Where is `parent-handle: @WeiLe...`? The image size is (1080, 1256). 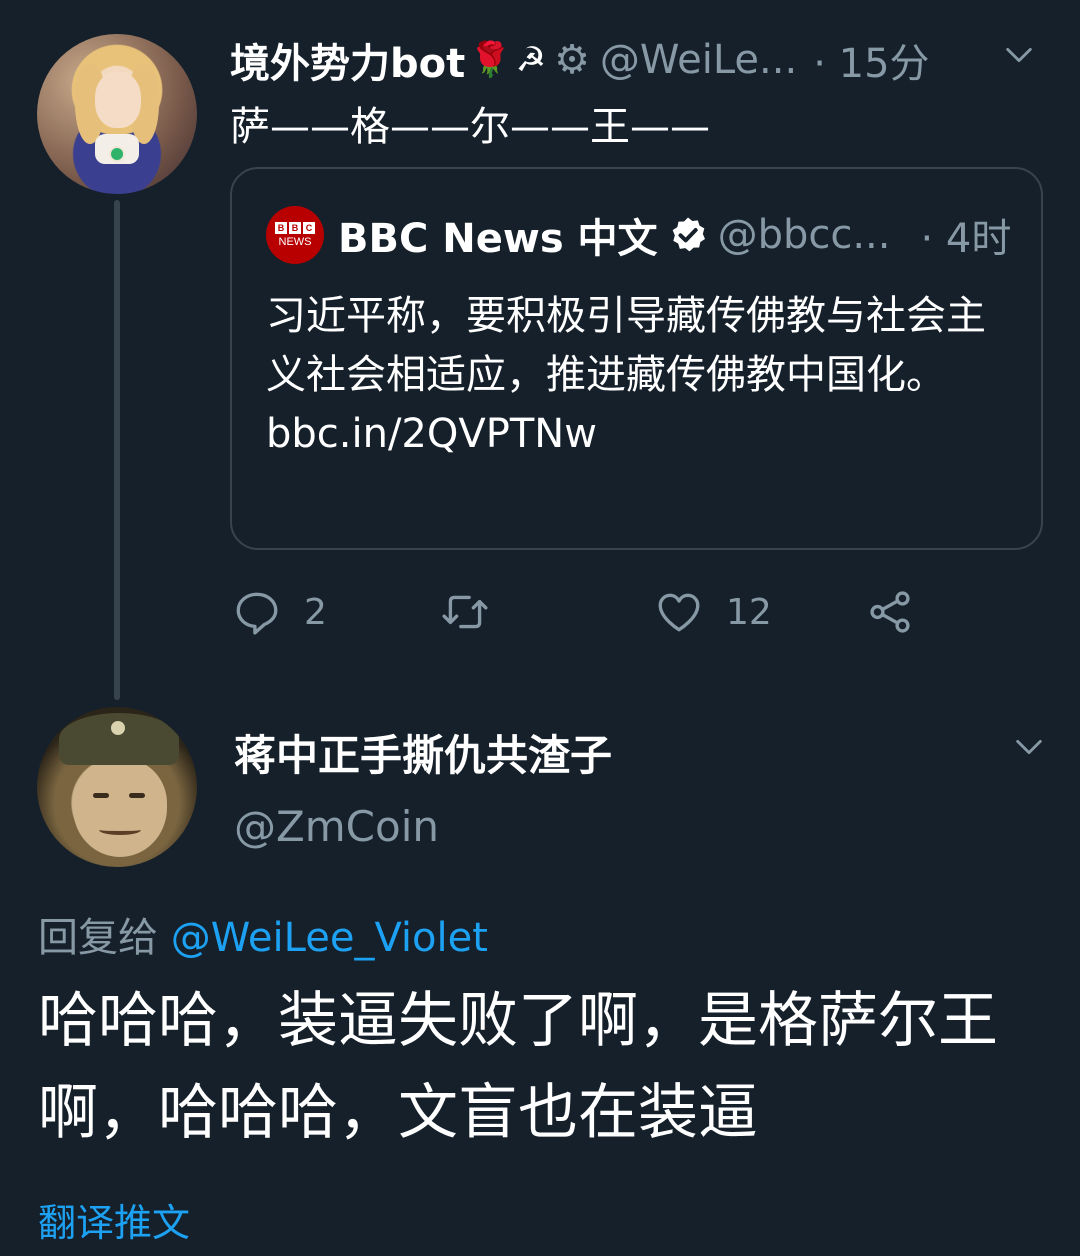
parent-handle: @WeiLe... is located at coordinates (698, 60).